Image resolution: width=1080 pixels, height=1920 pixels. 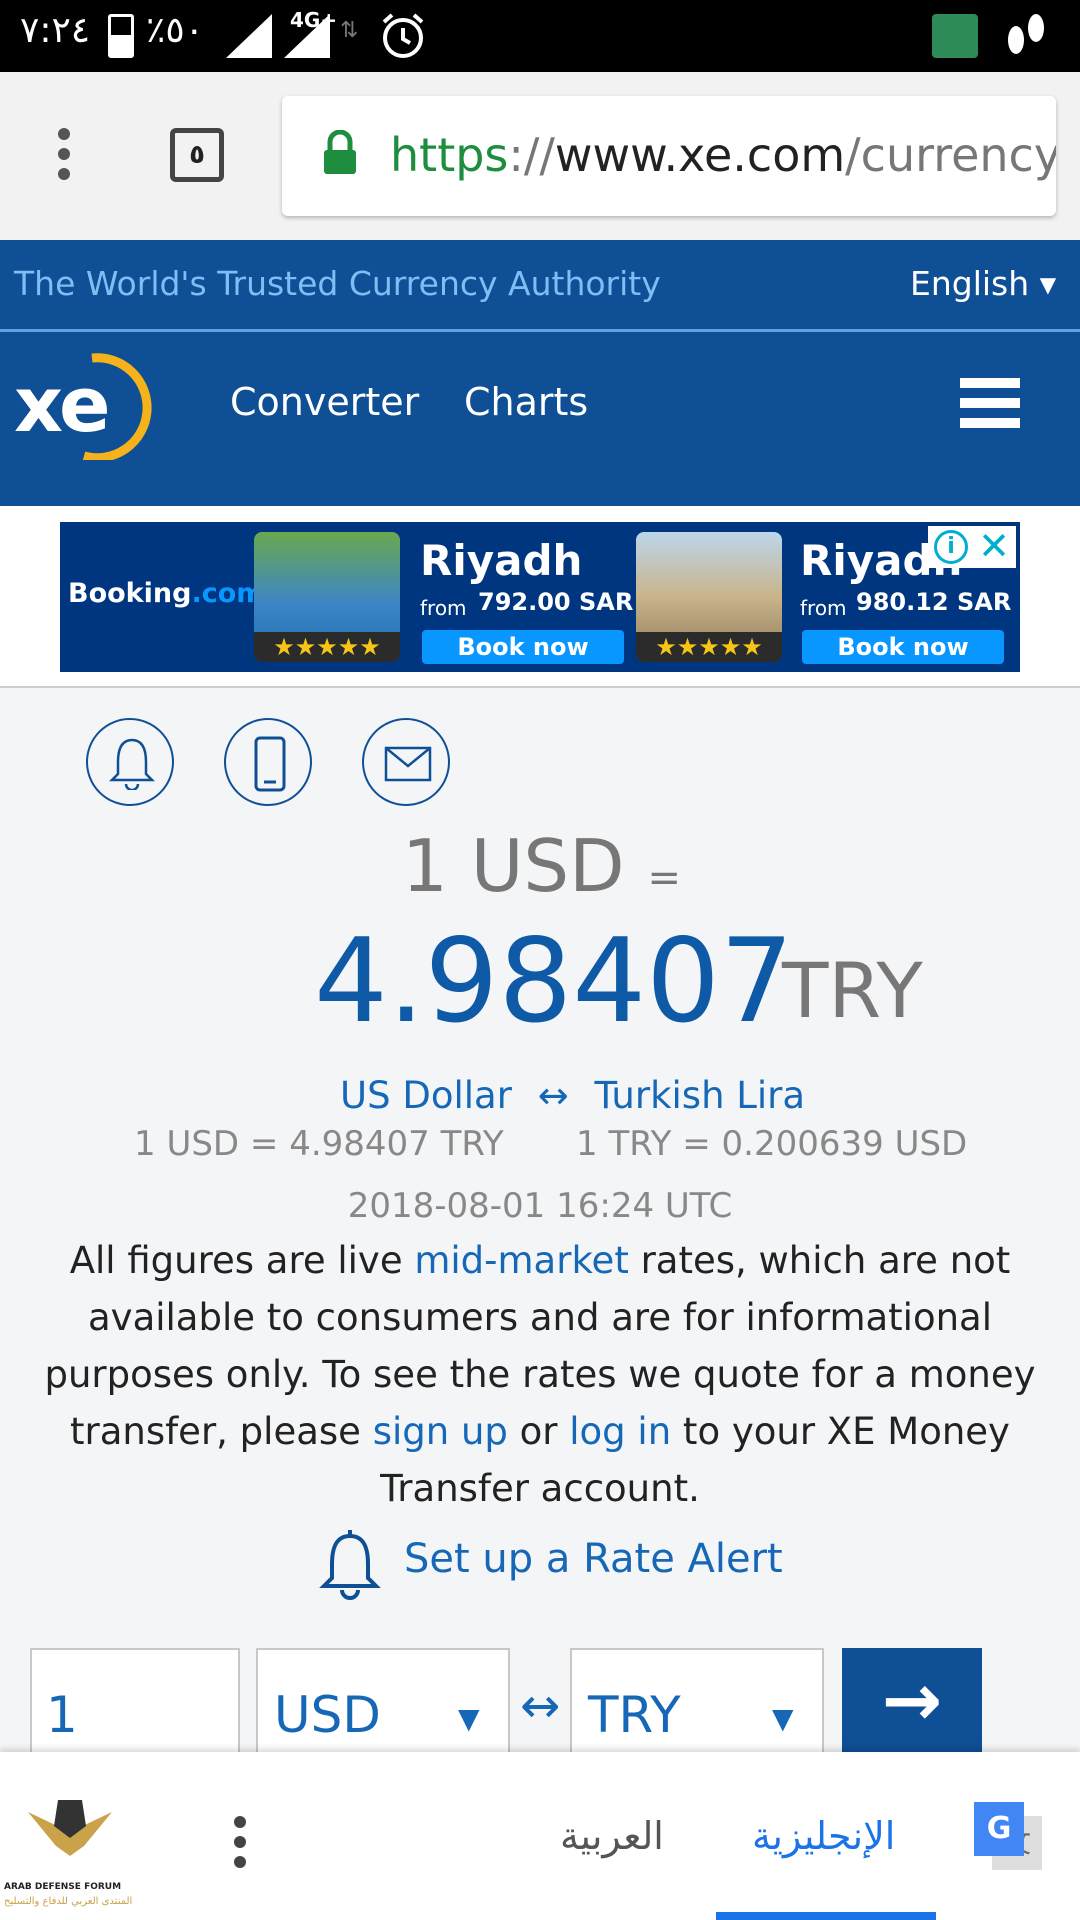 What do you see at coordinates (340, 152) in the screenshot?
I see `lock-icon` at bounding box center [340, 152].